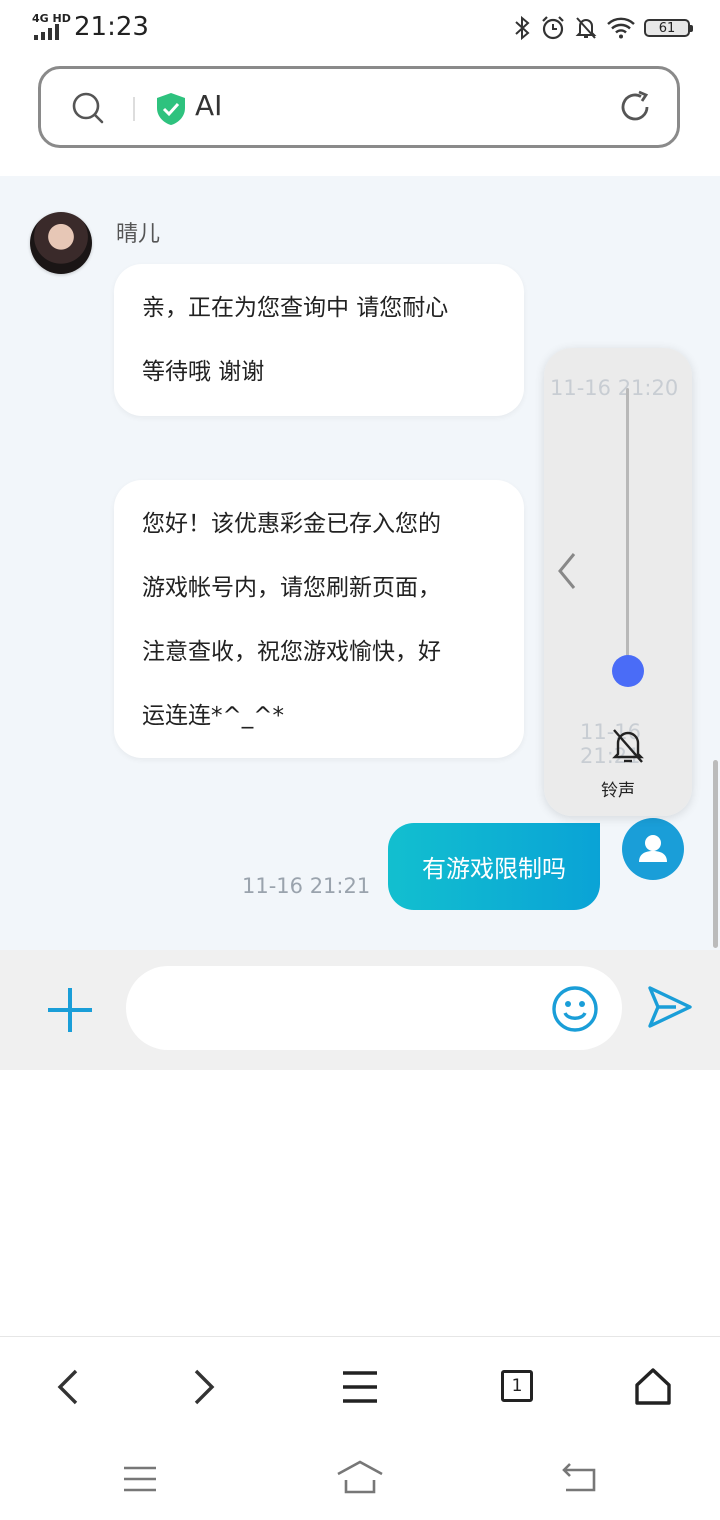 The image size is (720, 1520). Describe the element at coordinates (88, 108) in the screenshot. I see `search-icon` at that location.